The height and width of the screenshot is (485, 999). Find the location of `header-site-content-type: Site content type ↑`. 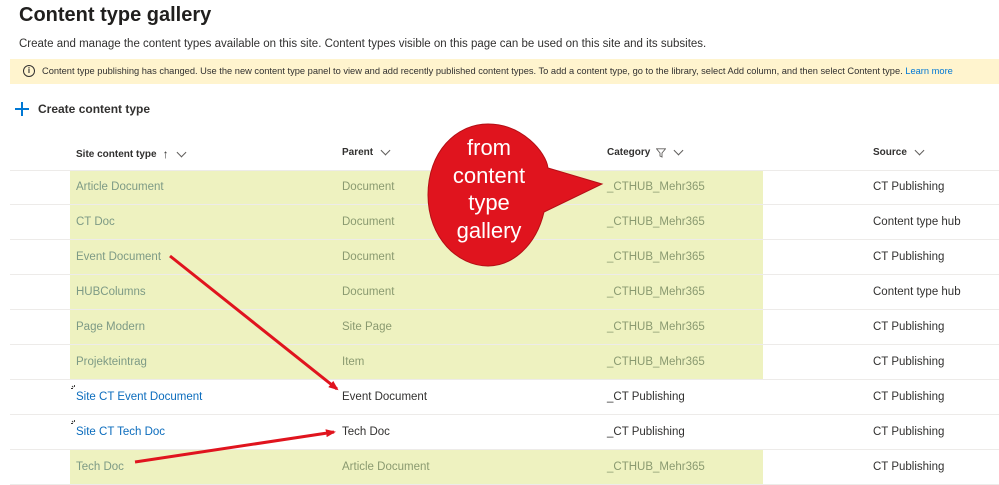

header-site-content-type: Site content type ↑ is located at coordinates (131, 154).